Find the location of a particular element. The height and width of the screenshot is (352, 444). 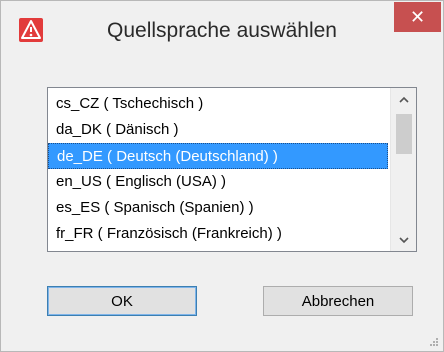

vertical-scrollbar is located at coordinates (403, 169).